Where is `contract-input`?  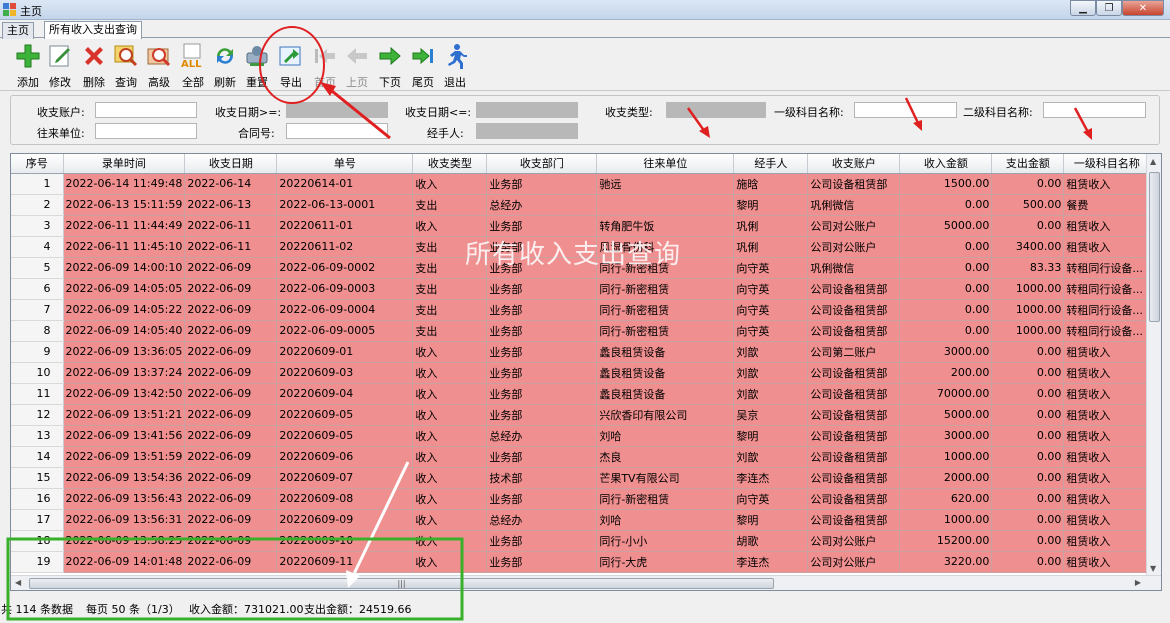
contract-input is located at coordinates (337, 131).